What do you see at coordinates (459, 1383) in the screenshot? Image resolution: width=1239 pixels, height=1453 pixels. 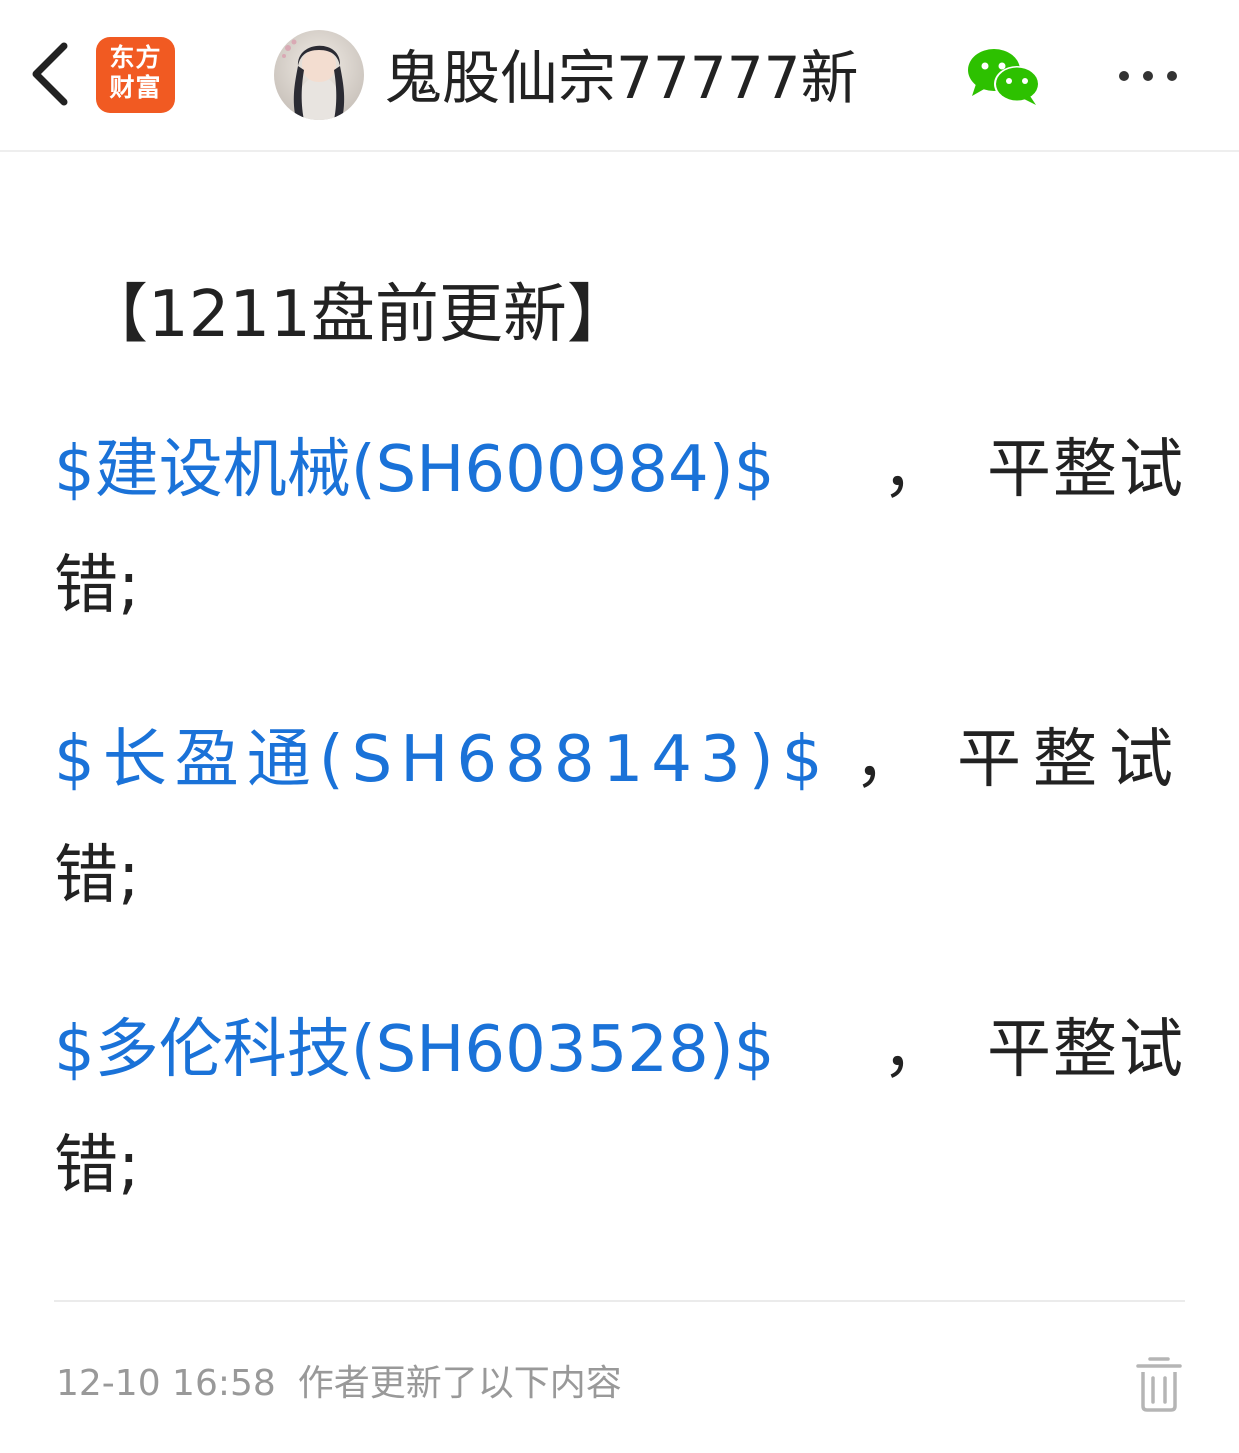 I see `update-note: 作者更新了以下内容` at bounding box center [459, 1383].